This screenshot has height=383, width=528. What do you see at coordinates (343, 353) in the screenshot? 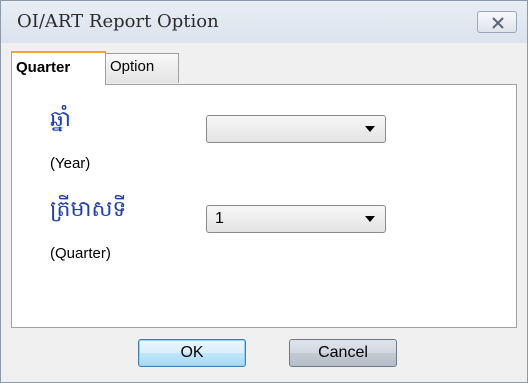
I see `cancel-button: Cancel` at bounding box center [343, 353].